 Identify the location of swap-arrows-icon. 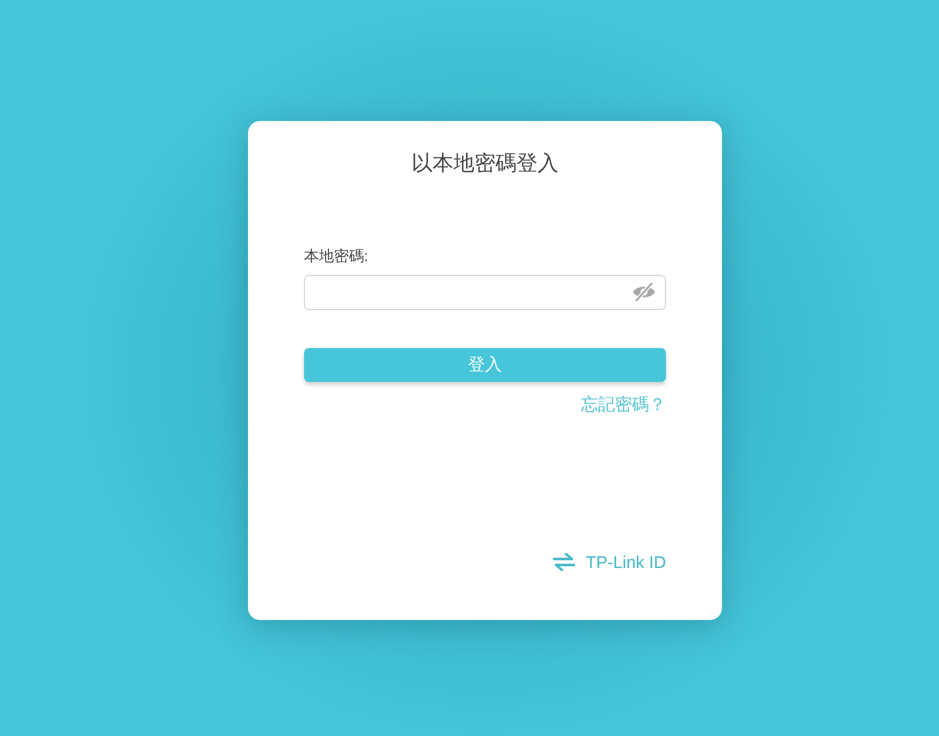
(564, 562).